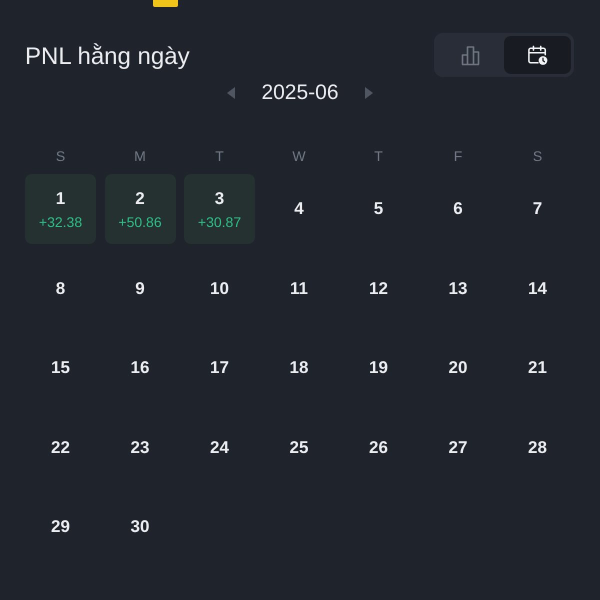 Image resolution: width=600 pixels, height=600 pixels. I want to click on day-cell: 2 +50.86, so click(140, 209).